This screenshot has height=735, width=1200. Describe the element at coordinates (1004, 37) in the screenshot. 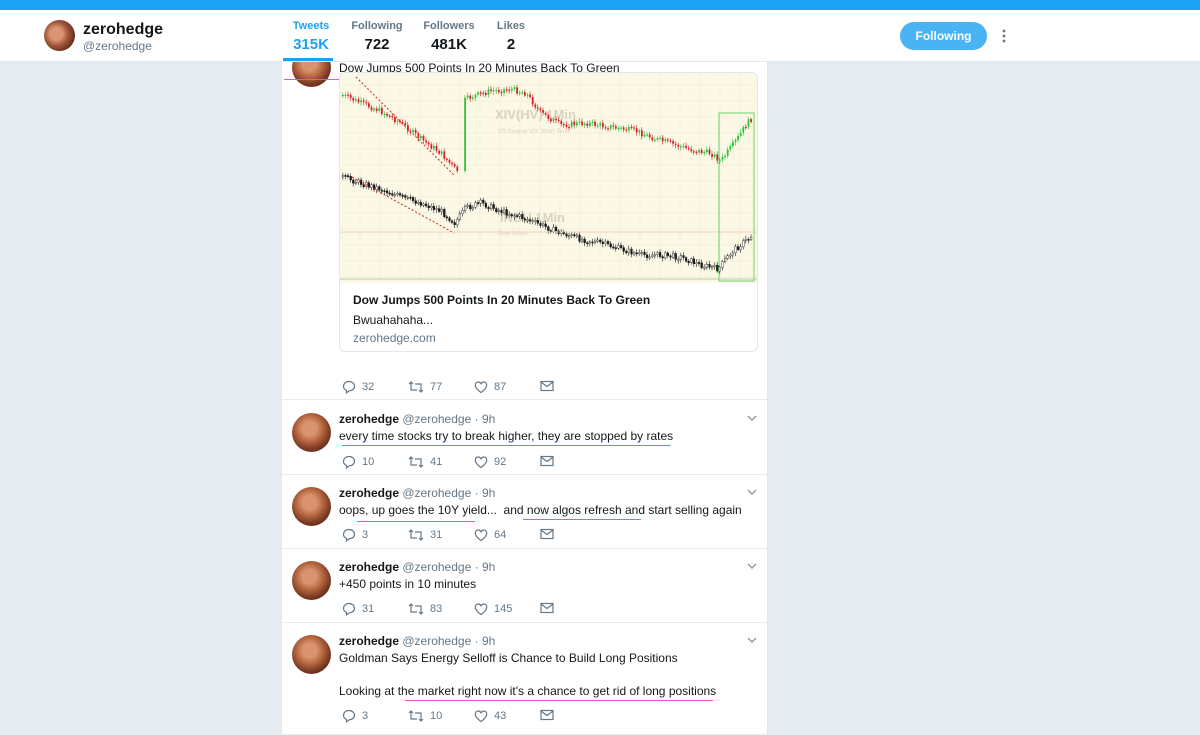

I see `more-options-icon` at that location.